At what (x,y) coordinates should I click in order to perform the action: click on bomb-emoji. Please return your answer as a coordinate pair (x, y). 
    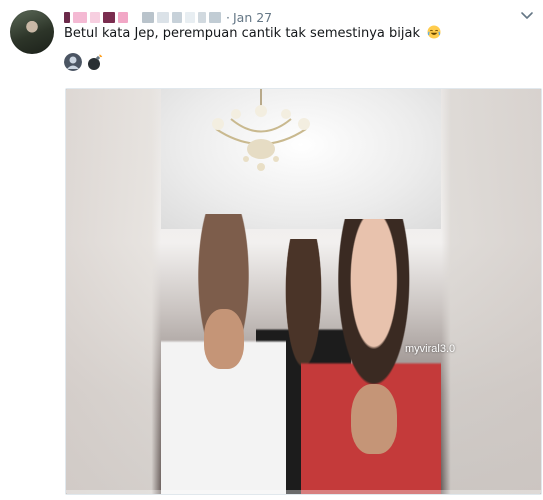
    Looking at the image, I should click on (95, 61).